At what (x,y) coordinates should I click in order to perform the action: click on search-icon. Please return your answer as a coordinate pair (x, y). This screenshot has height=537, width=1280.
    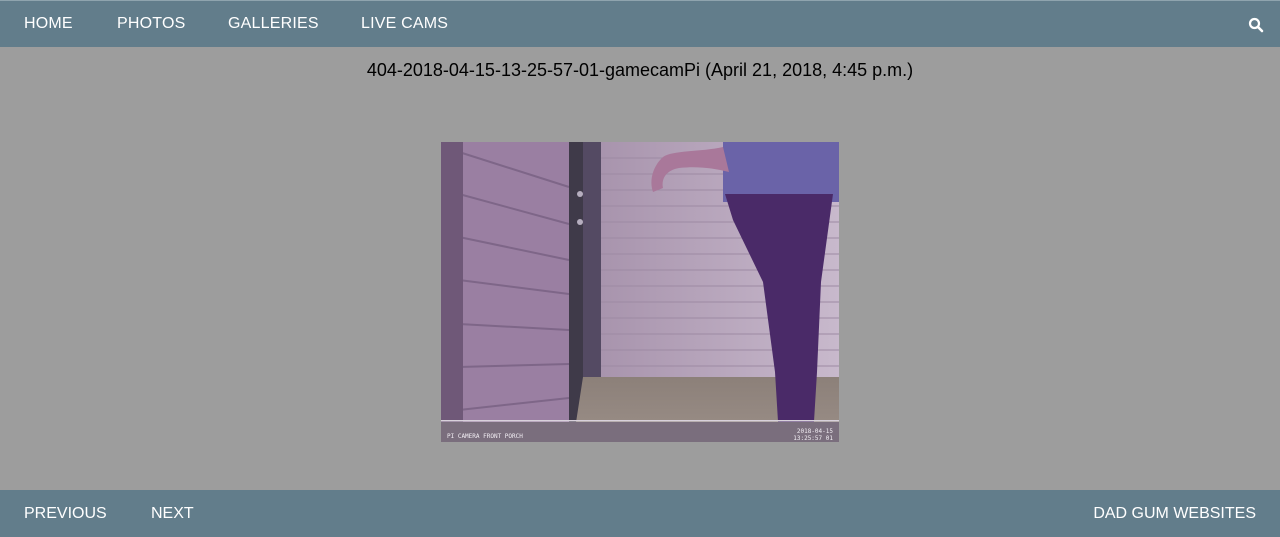
    Looking at the image, I should click on (1256, 25).